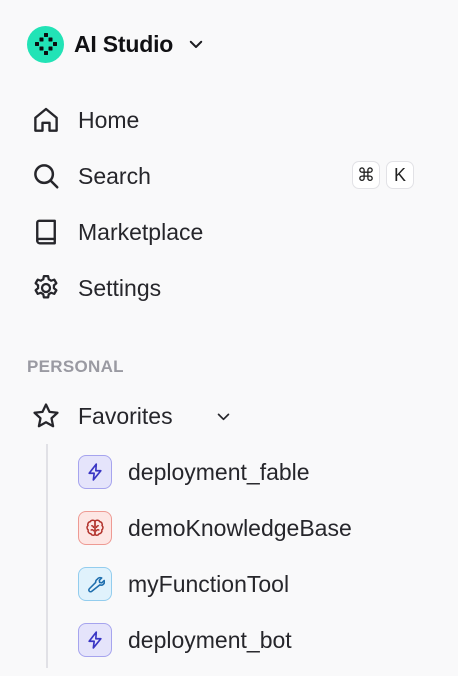 This screenshot has height=676, width=458. Describe the element at coordinates (46, 232) in the screenshot. I see `book-icon` at that location.